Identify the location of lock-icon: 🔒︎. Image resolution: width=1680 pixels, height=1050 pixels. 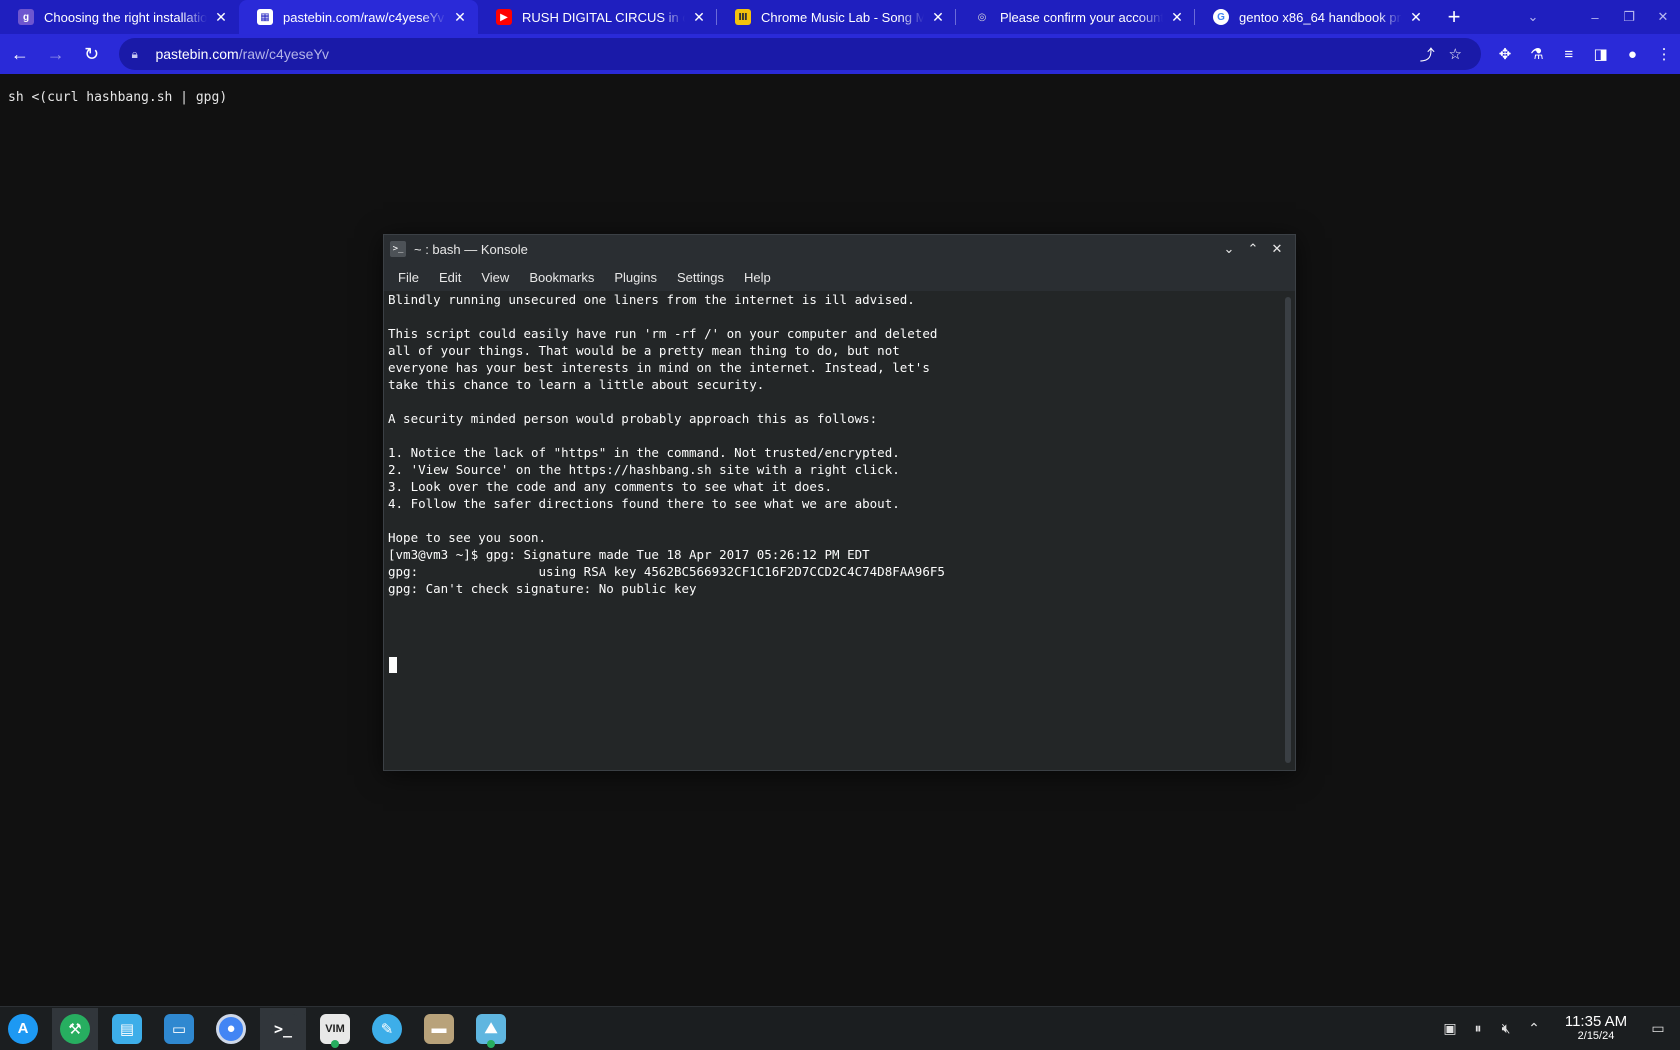
(138, 54).